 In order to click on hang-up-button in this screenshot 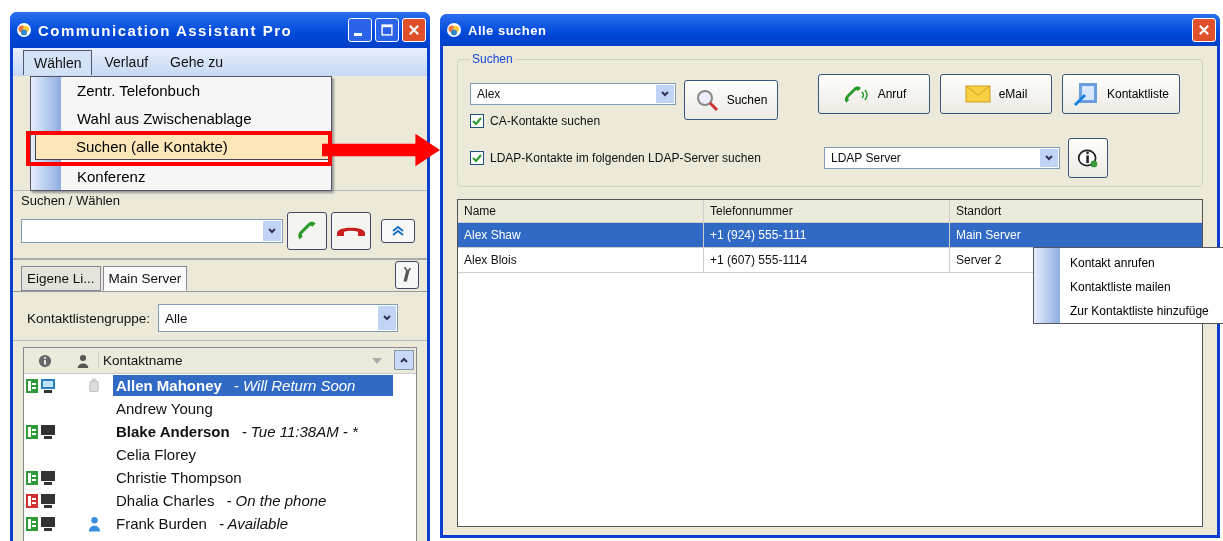, I will do `click(351, 231)`.